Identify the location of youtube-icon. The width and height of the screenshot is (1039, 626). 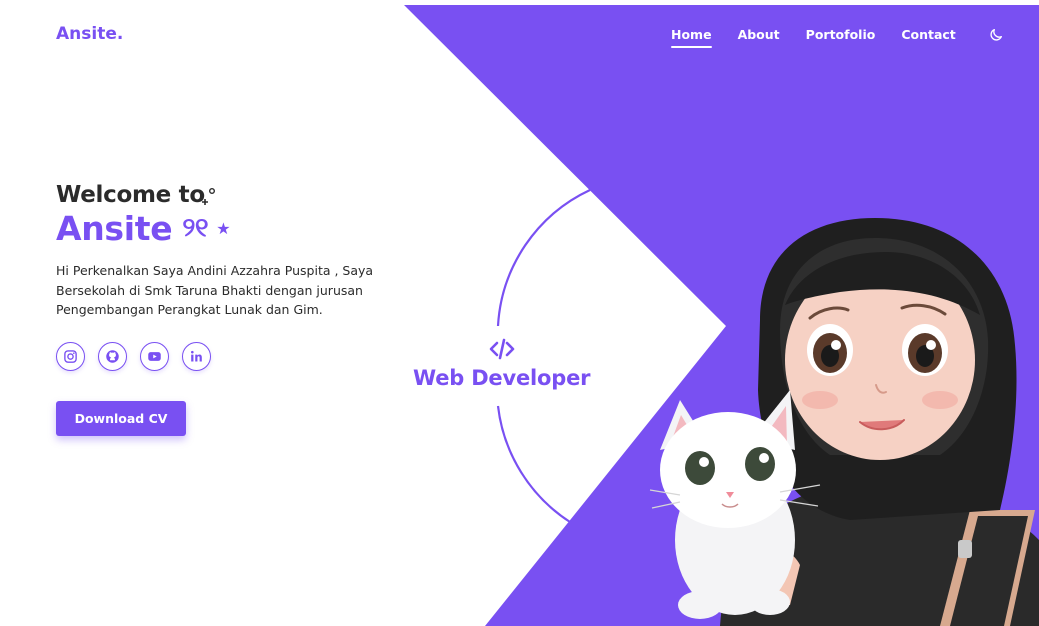
(154, 356).